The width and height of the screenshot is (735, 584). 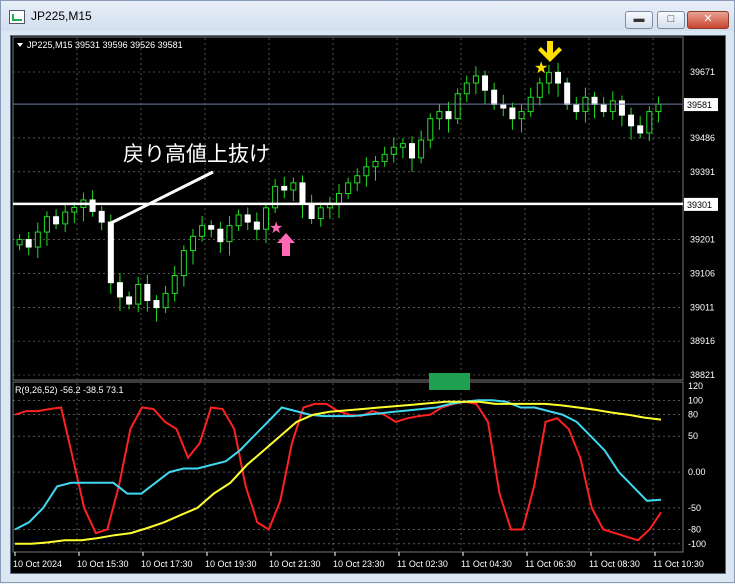 I want to click on time-tick-label: 11 Oct 04:30, so click(x=486, y=564).